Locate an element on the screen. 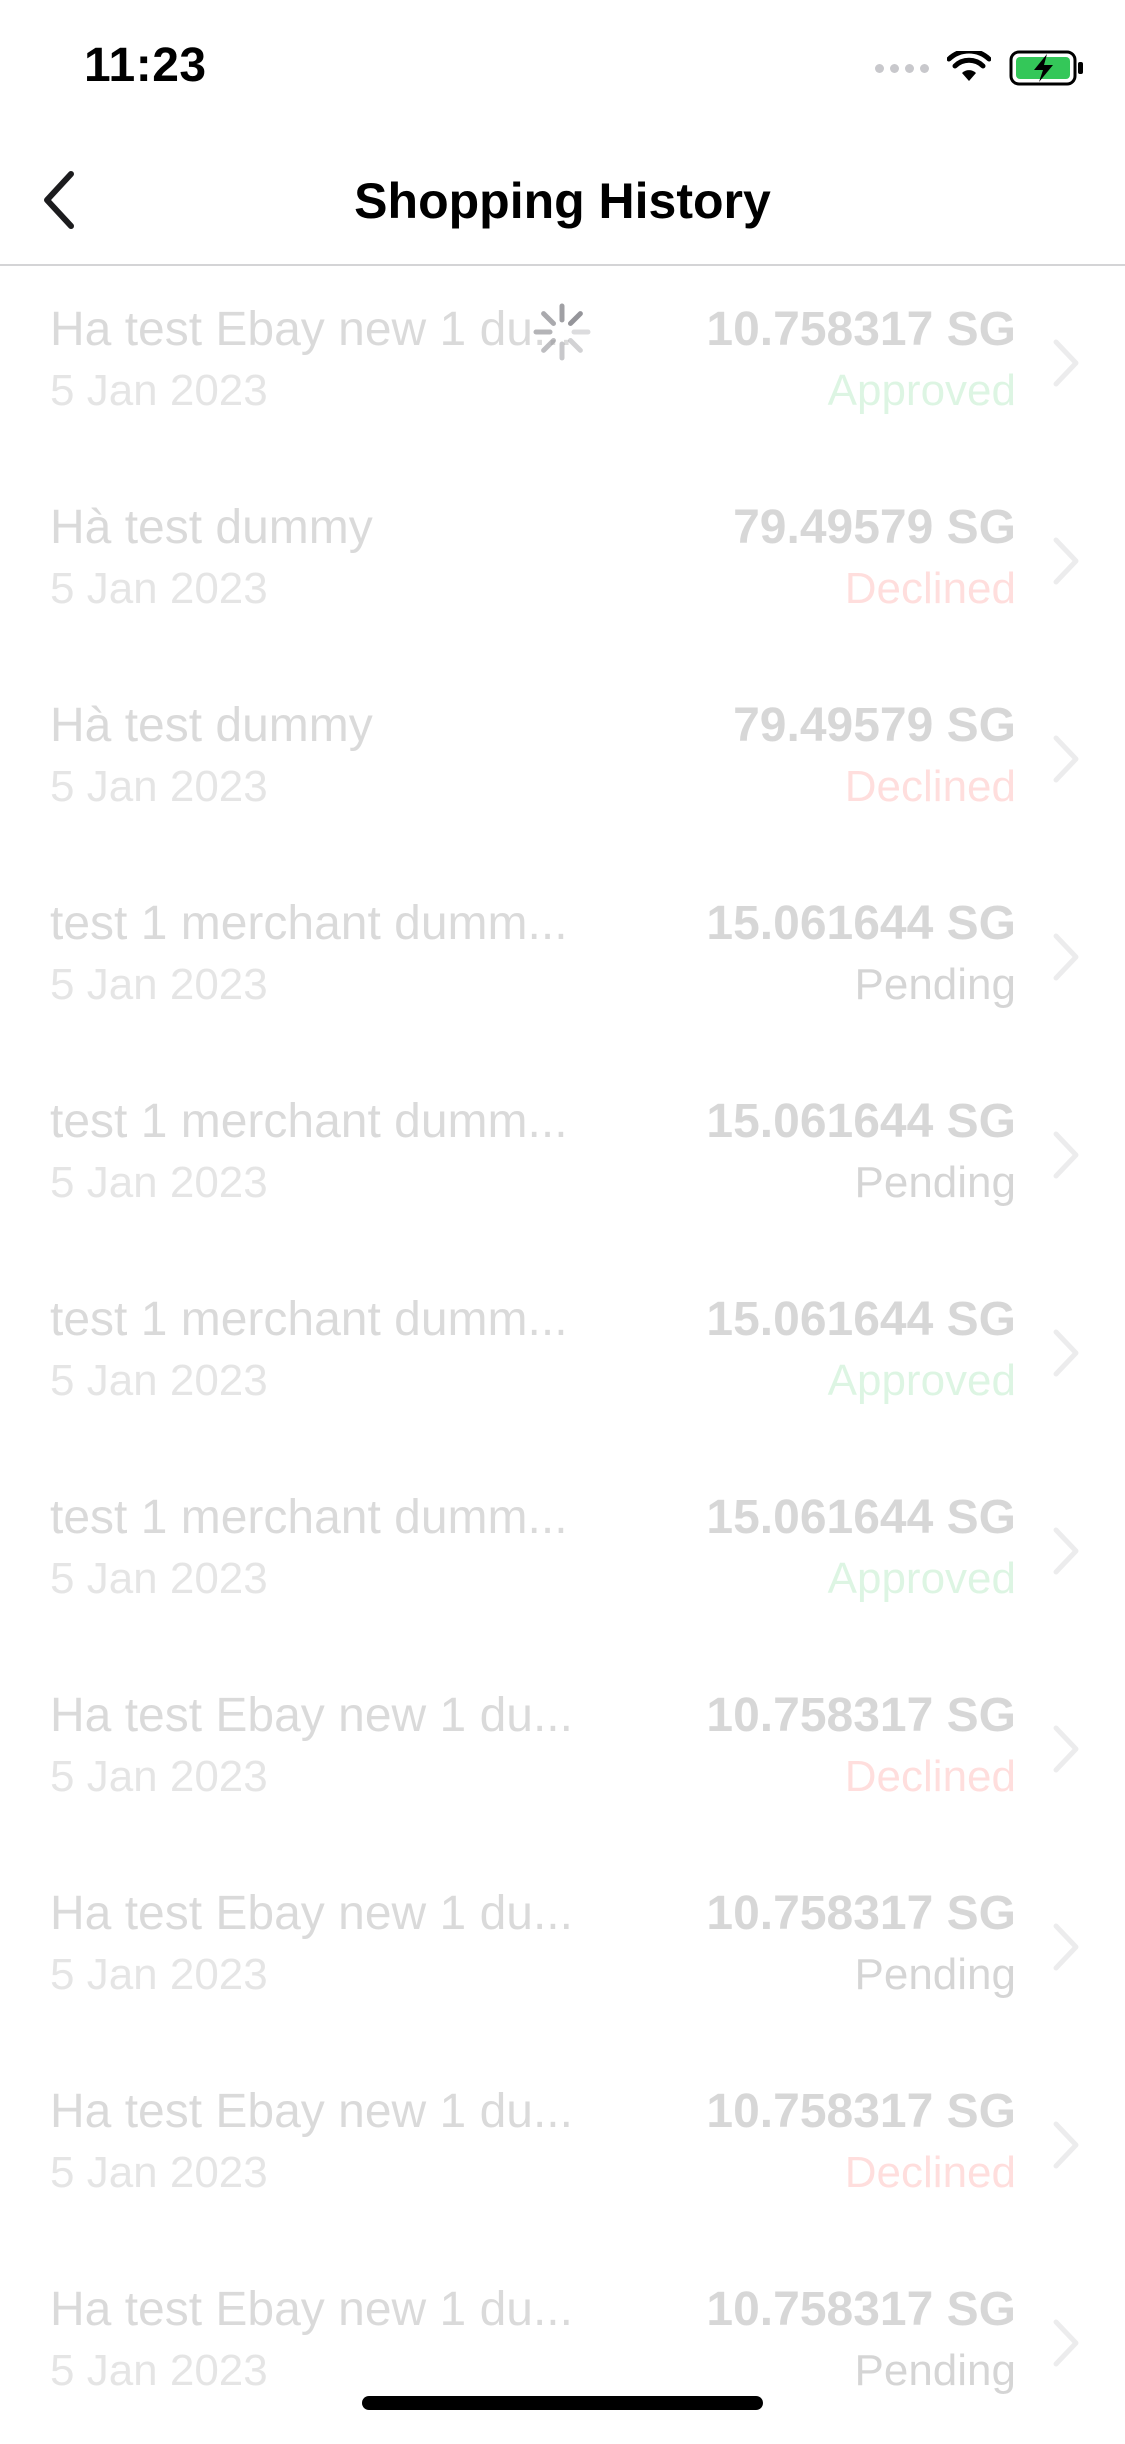  navigation-bar: Shopping History is located at coordinates (562, 203).